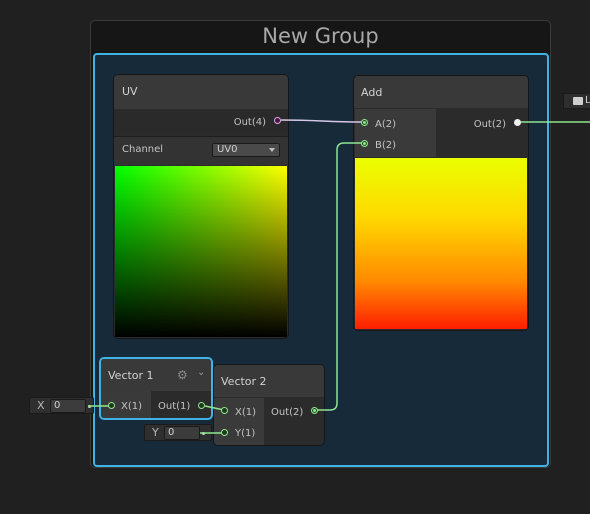 Image resolution: width=590 pixels, height=514 pixels. Describe the element at coordinates (364, 143) in the screenshot. I see `add-input-b-port` at that location.